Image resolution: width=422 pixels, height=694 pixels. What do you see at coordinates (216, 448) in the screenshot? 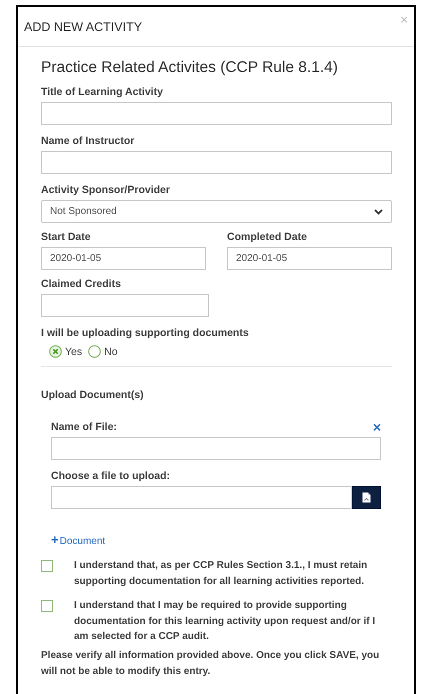
I see `file-name-field` at bounding box center [216, 448].